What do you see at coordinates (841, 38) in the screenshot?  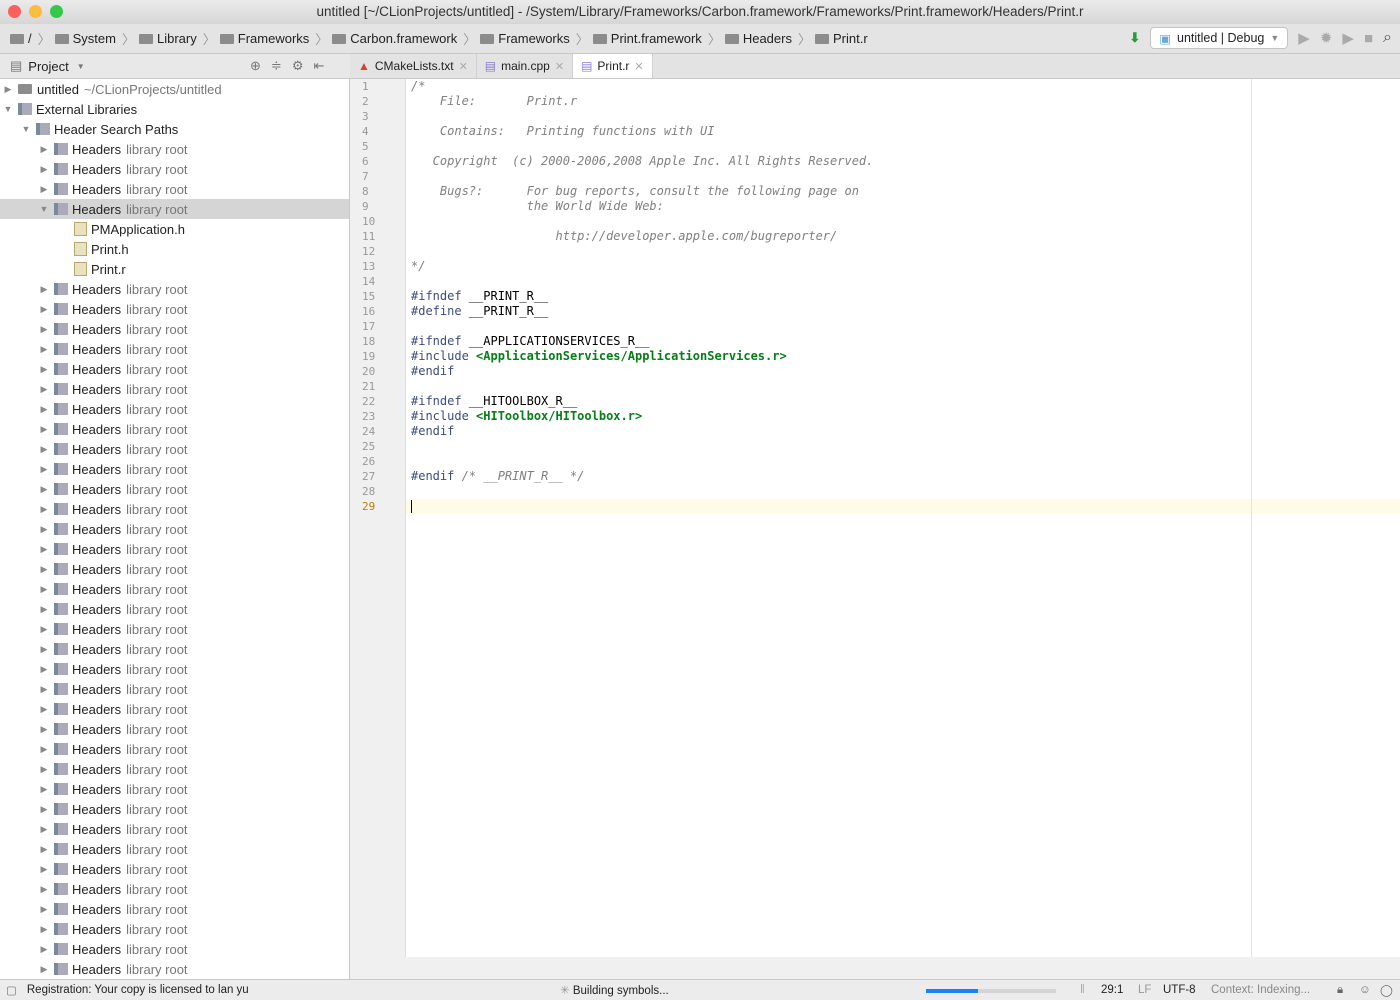 I see `breadcrumb-item: Print.r` at bounding box center [841, 38].